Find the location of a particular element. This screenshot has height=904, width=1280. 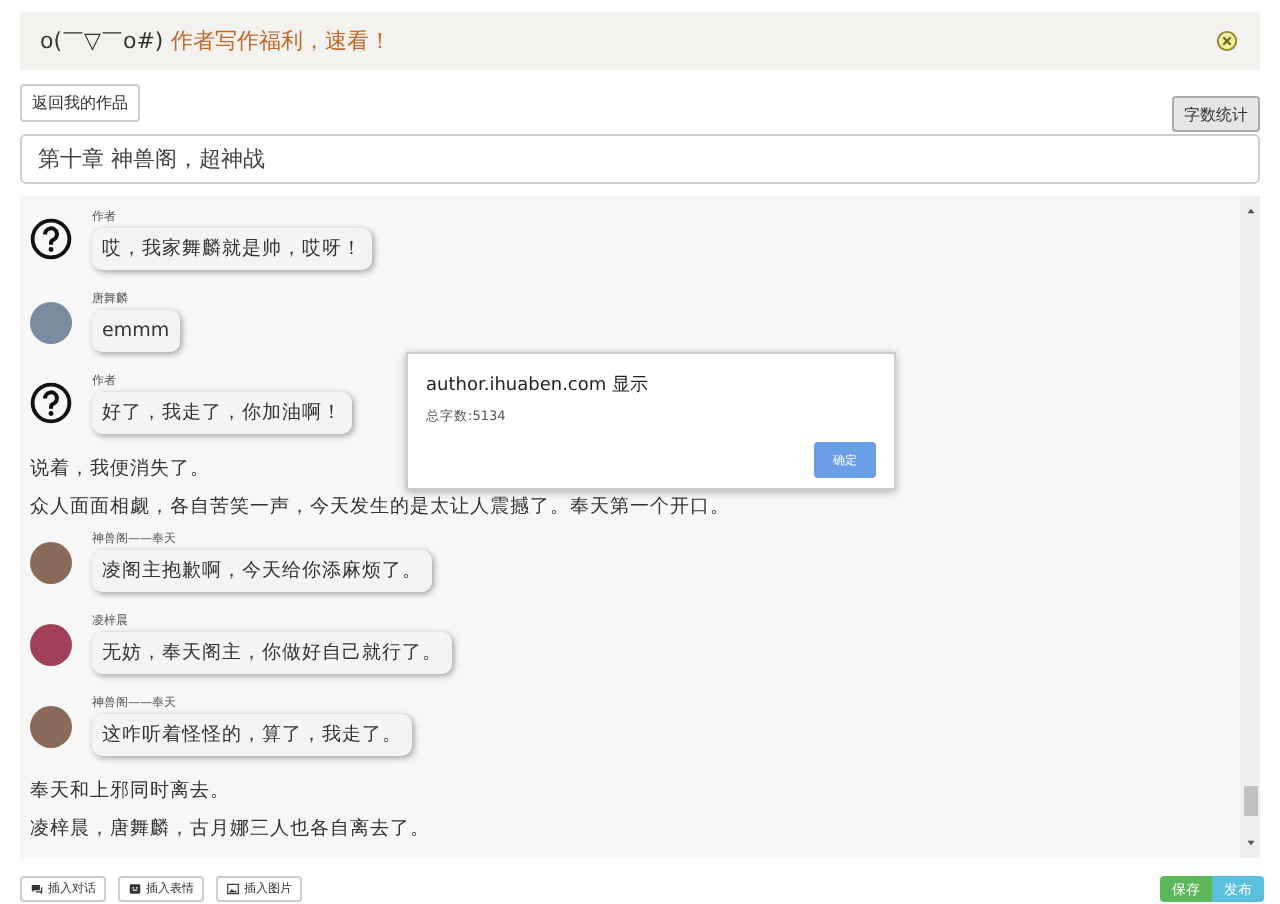

alert-title: author.ihuaben.com 显示 is located at coordinates (538, 385).